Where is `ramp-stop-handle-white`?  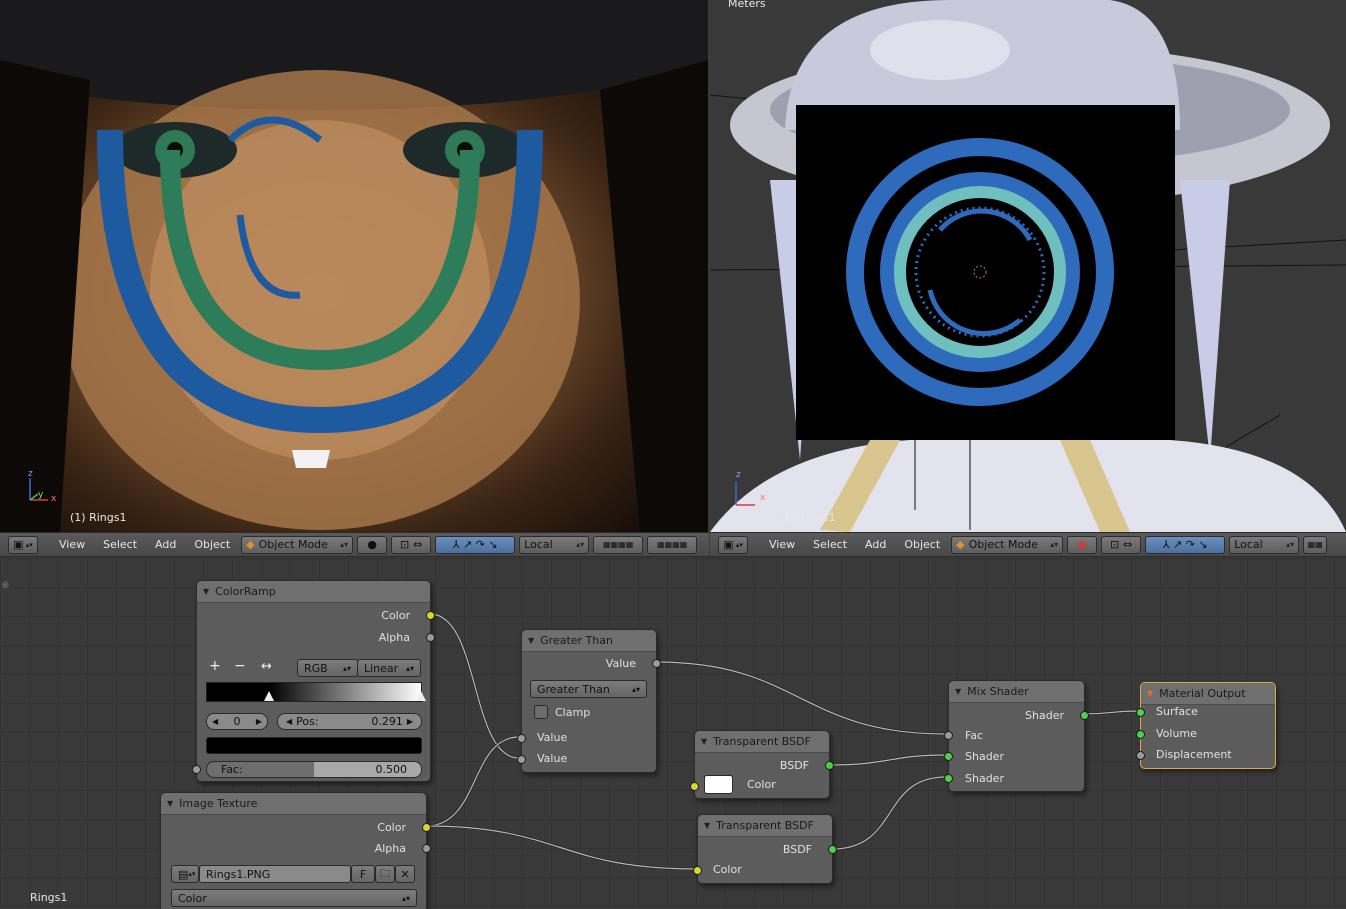
ramp-stop-handle-white is located at coordinates (421, 696).